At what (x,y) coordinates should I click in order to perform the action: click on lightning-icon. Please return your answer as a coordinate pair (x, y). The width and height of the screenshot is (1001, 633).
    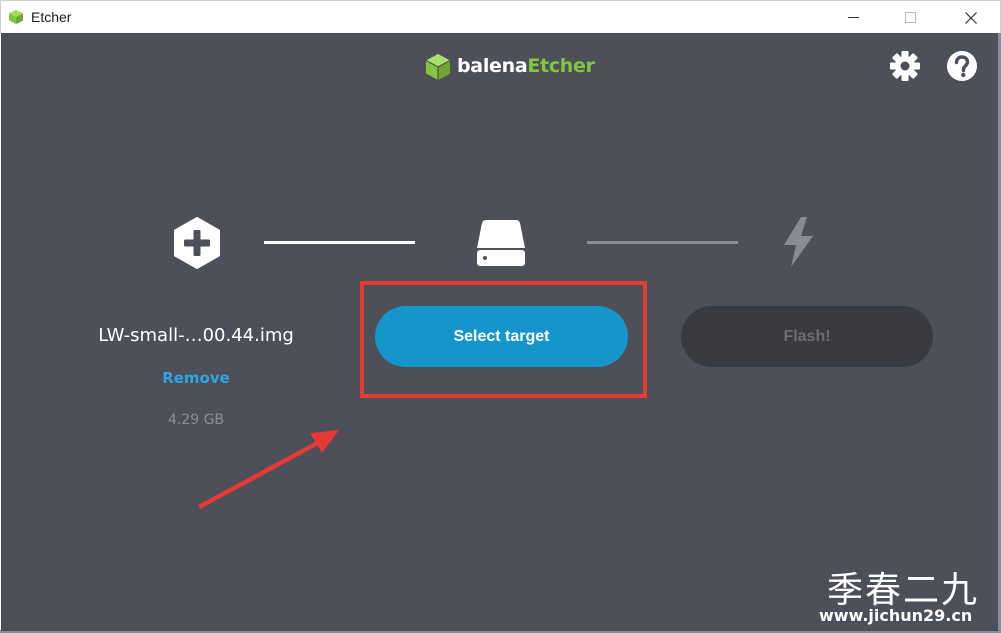
    Looking at the image, I should click on (799, 244).